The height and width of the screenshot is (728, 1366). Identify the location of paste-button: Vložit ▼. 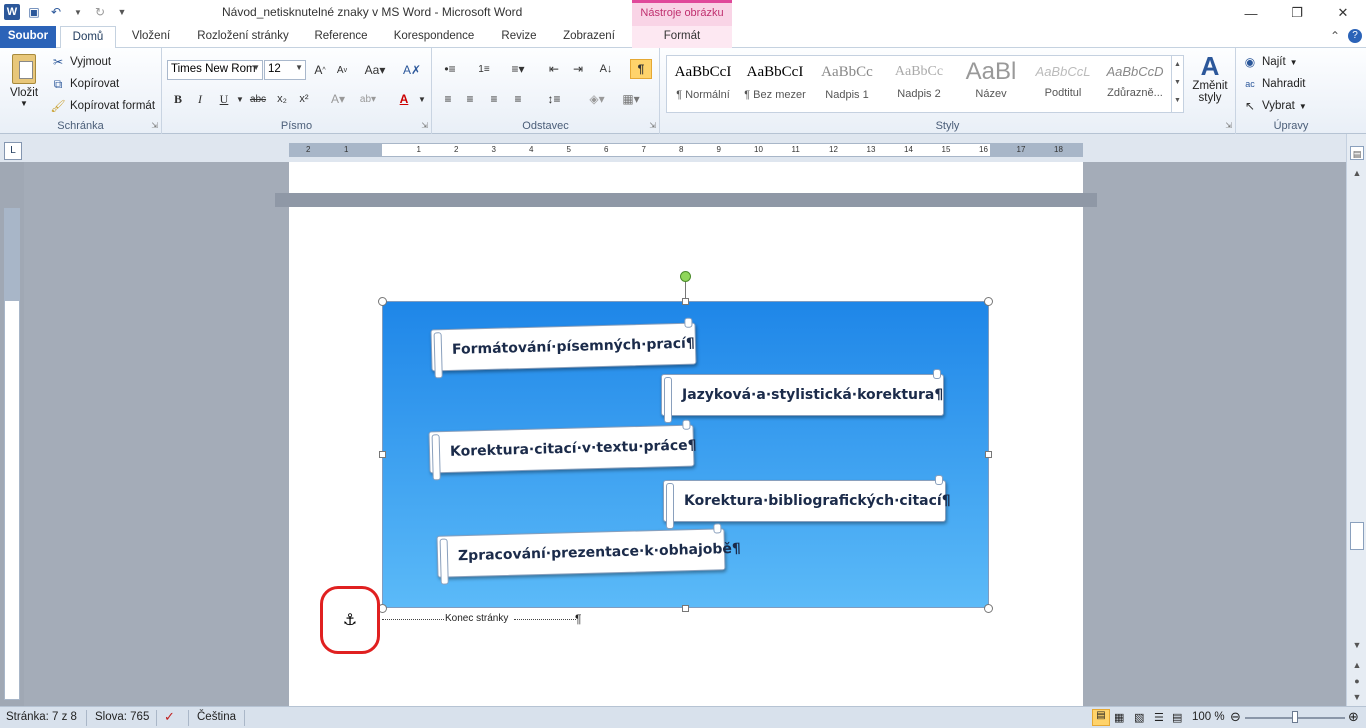
(24, 81).